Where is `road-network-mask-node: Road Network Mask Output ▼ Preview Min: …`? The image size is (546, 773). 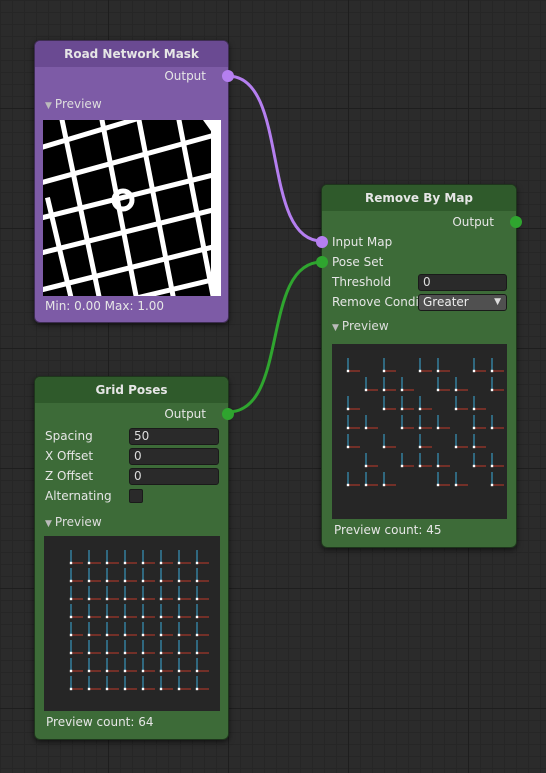
road-network-mask-node: Road Network Mask Output ▼ Preview Min: … is located at coordinates (133, 181).